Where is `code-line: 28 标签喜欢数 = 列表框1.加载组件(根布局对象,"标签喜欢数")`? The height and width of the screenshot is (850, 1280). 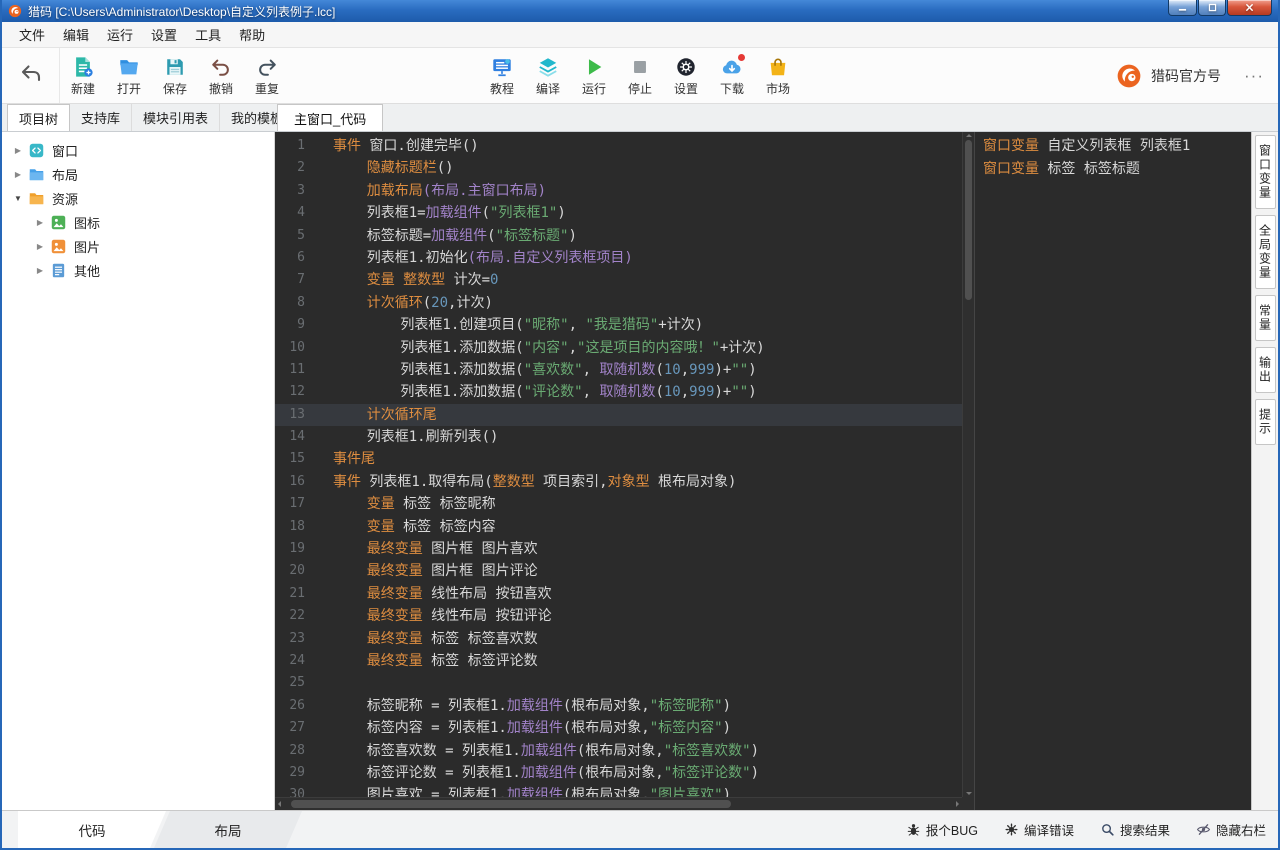 code-line: 28 标签喜欢数 = 列表框1.加载组件(根布局对象,"标签喜欢数") is located at coordinates (618, 751).